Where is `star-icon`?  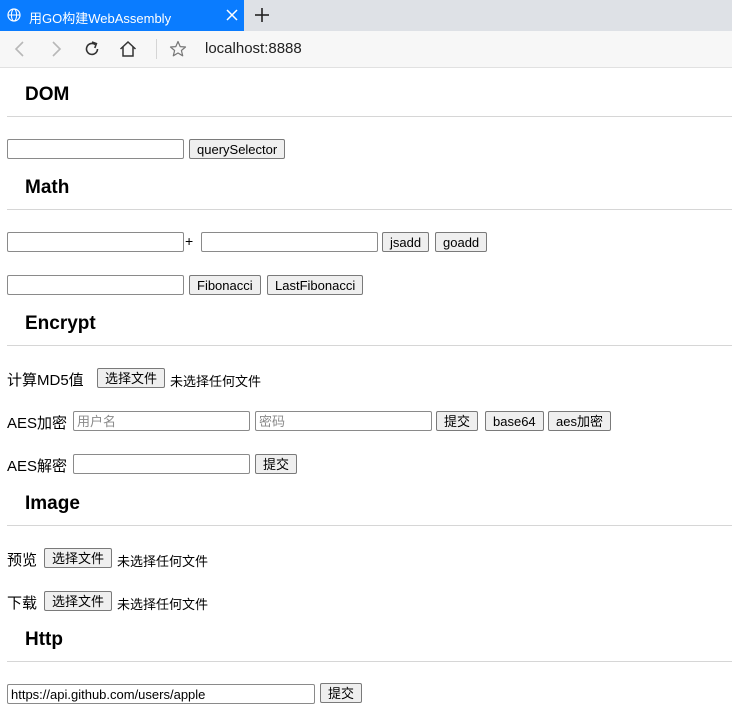 star-icon is located at coordinates (178, 49).